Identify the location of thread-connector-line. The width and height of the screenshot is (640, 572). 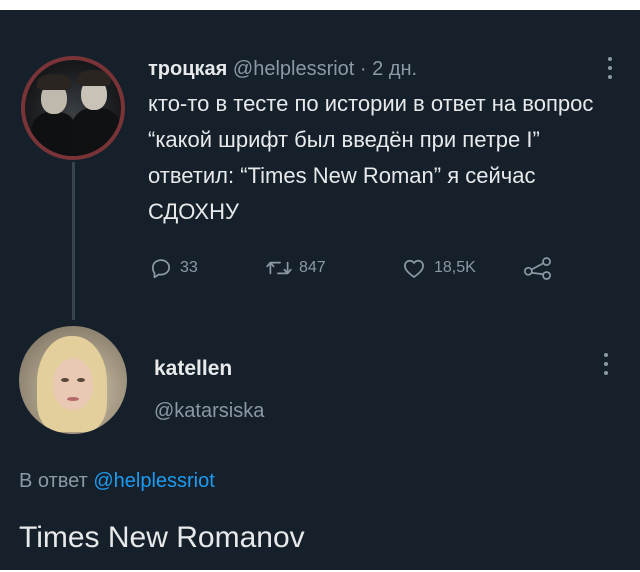
(73, 241).